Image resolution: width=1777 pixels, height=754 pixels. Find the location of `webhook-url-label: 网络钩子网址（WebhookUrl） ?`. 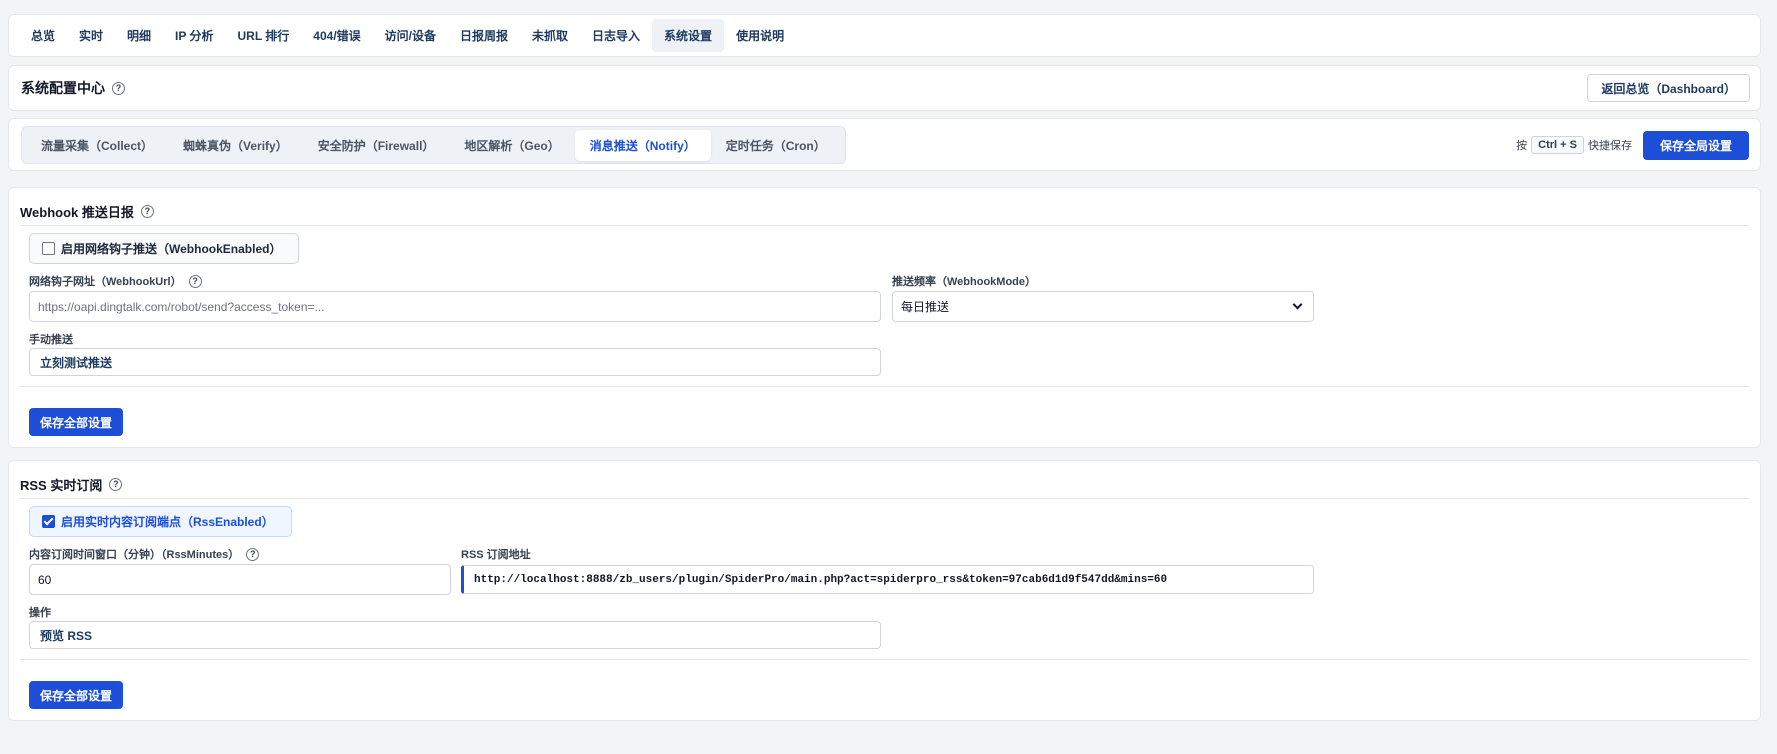

webhook-url-label: 网络钩子网址（WebhookUrl） ? is located at coordinates (115, 281).